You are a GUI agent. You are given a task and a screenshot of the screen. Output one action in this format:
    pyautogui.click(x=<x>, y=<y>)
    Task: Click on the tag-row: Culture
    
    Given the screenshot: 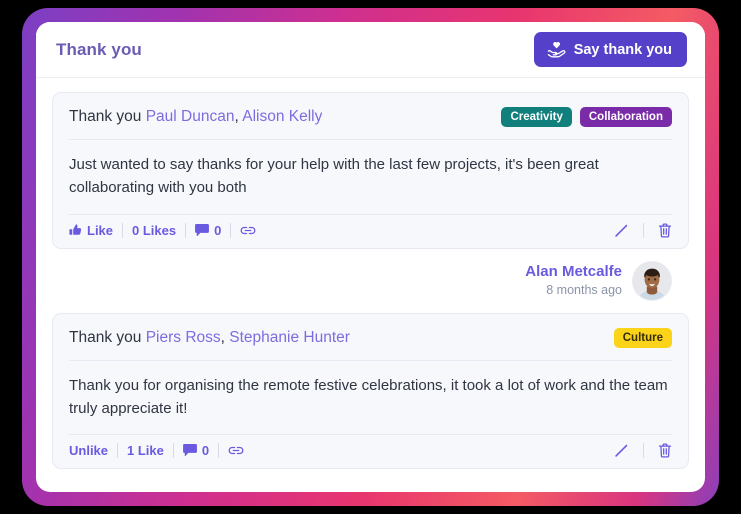 What is the action you would take?
    pyautogui.click(x=642, y=337)
    